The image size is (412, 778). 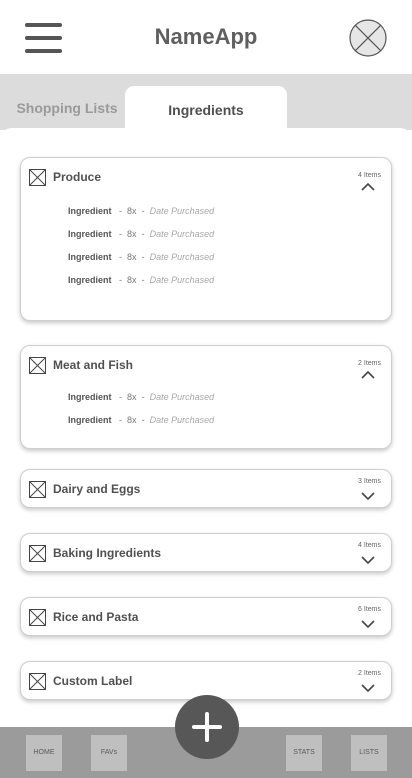 What do you see at coordinates (109, 753) in the screenshot?
I see `nav-favs-button: FAVs` at bounding box center [109, 753].